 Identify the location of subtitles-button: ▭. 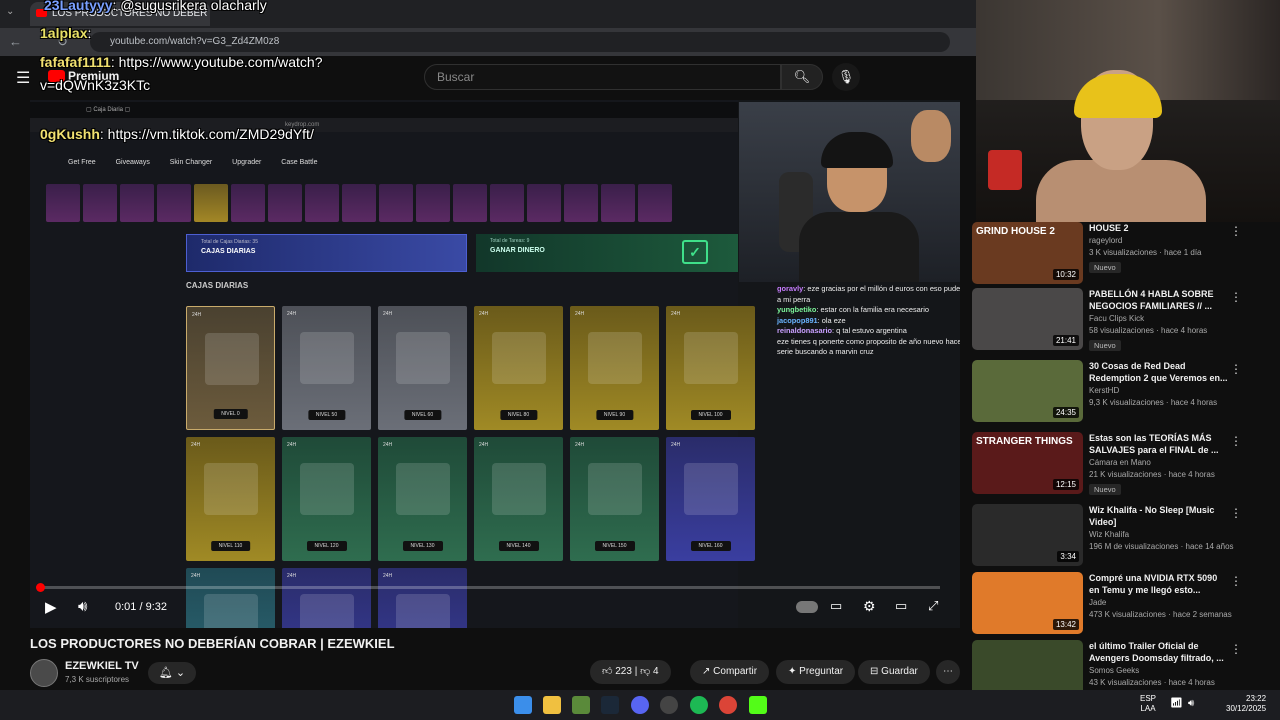
(836, 606).